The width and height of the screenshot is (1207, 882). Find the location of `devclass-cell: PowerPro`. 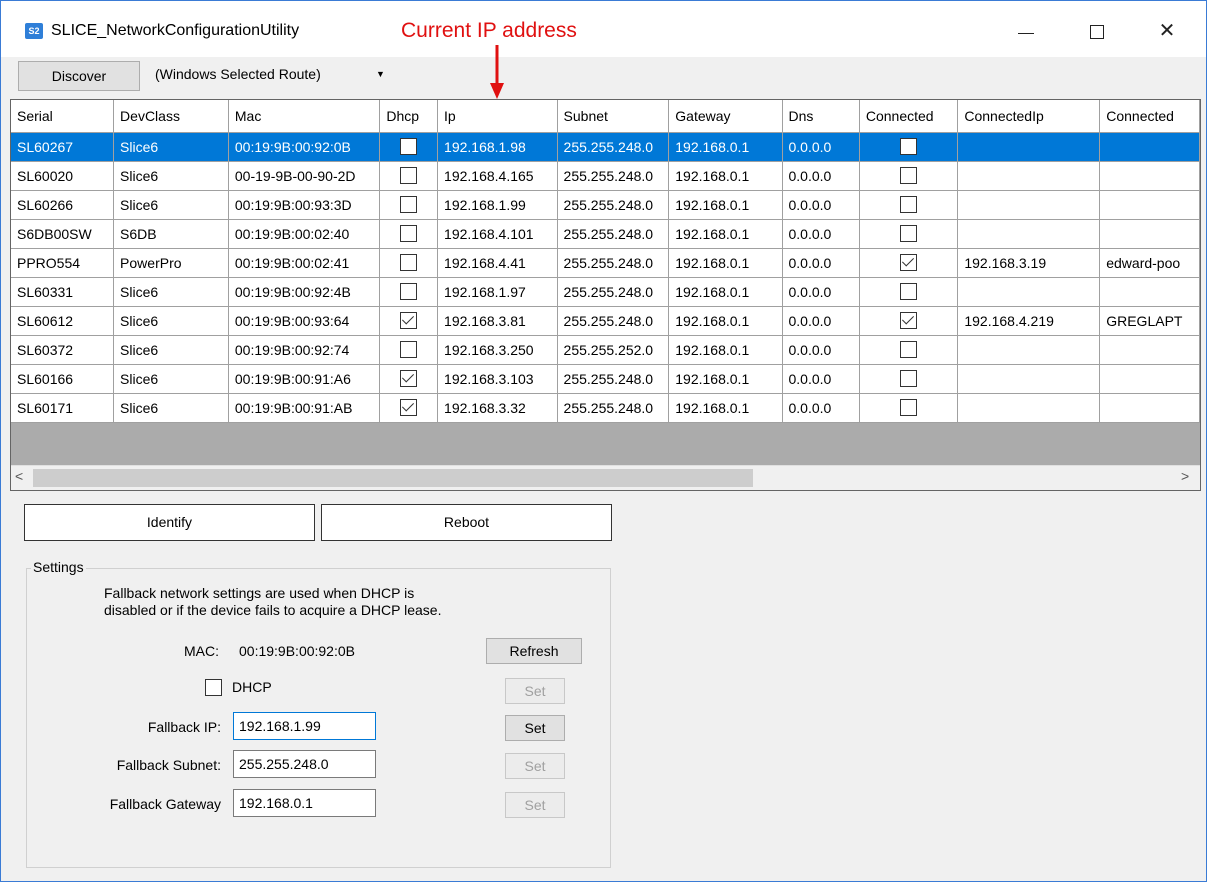

devclass-cell: PowerPro is located at coordinates (171, 263).